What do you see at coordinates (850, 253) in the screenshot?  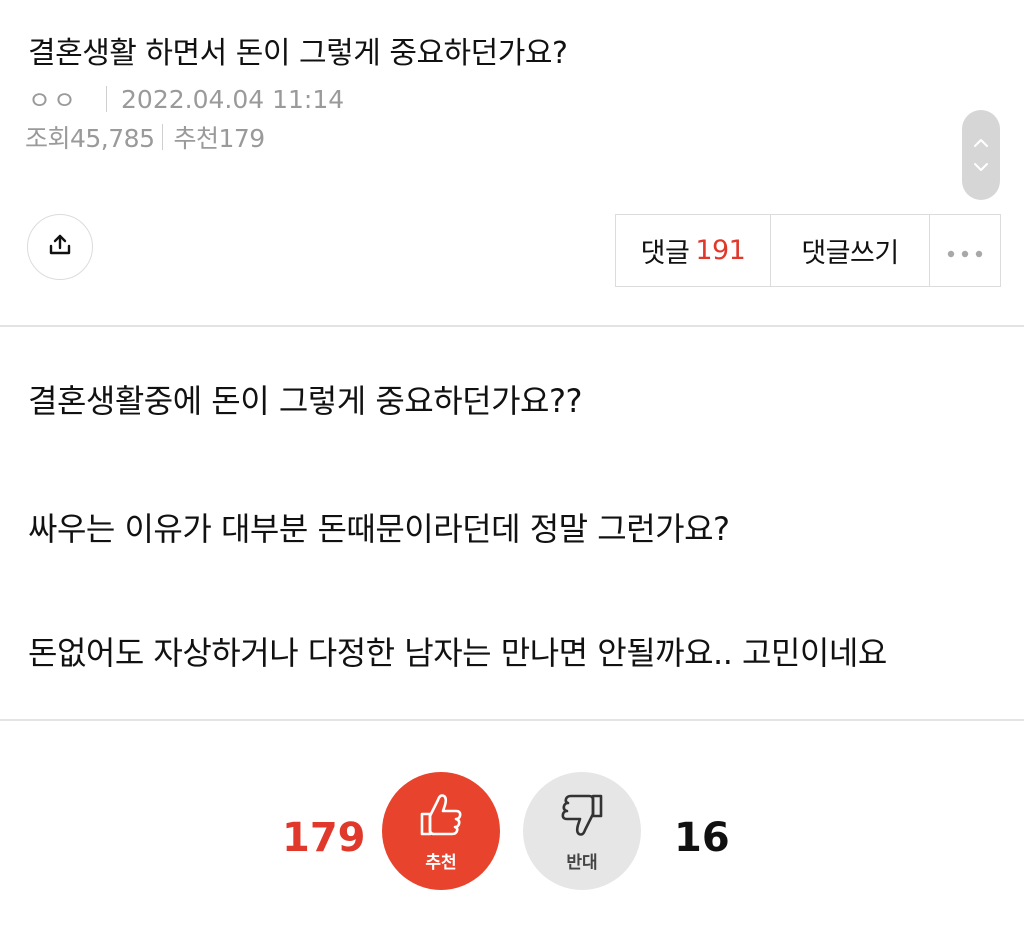 I see `write-comment-label: 댓글쓰기` at bounding box center [850, 253].